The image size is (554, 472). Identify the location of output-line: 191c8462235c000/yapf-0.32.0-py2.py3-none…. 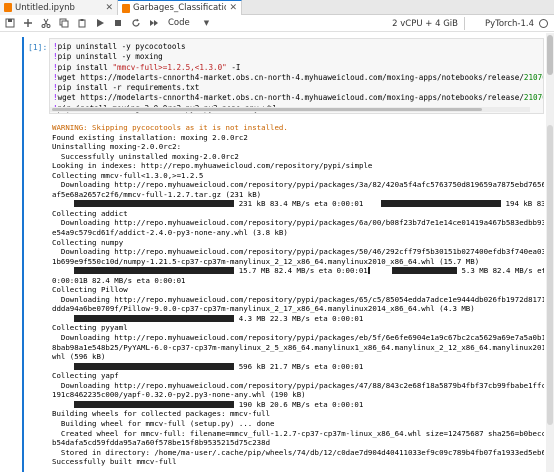
(179, 395).